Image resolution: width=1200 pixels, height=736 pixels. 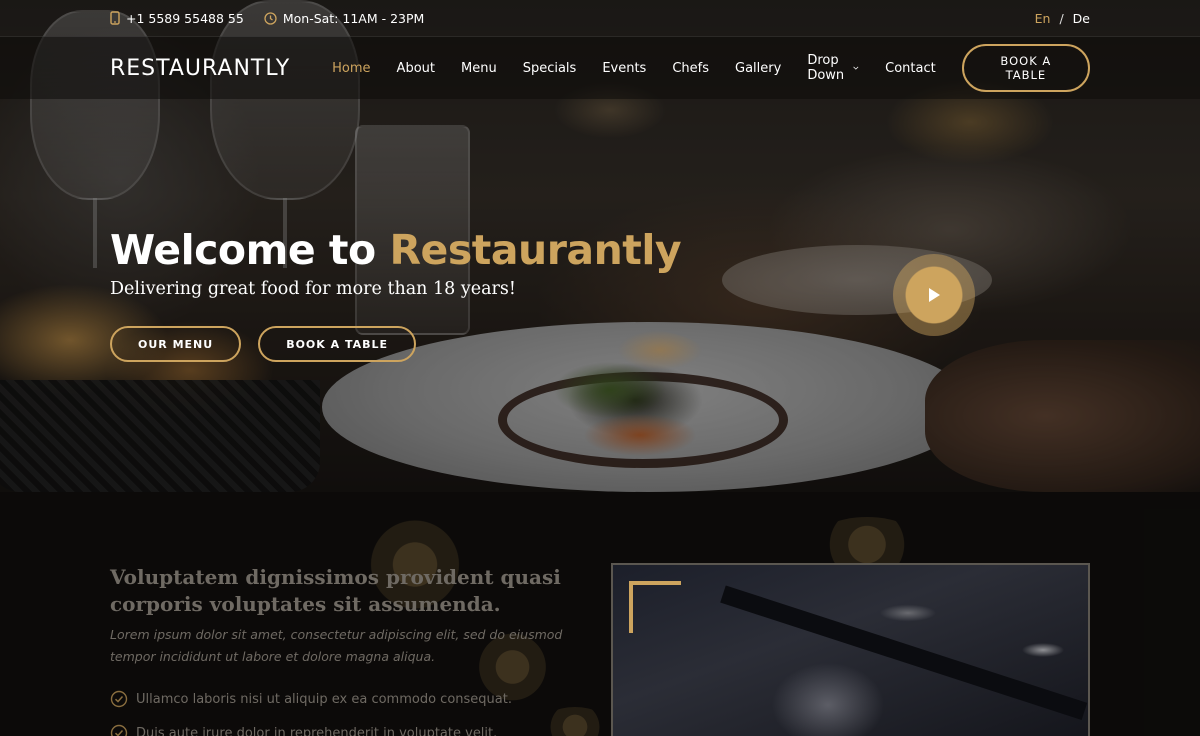 What do you see at coordinates (351, 68) in the screenshot?
I see `nav-item-home: Home` at bounding box center [351, 68].